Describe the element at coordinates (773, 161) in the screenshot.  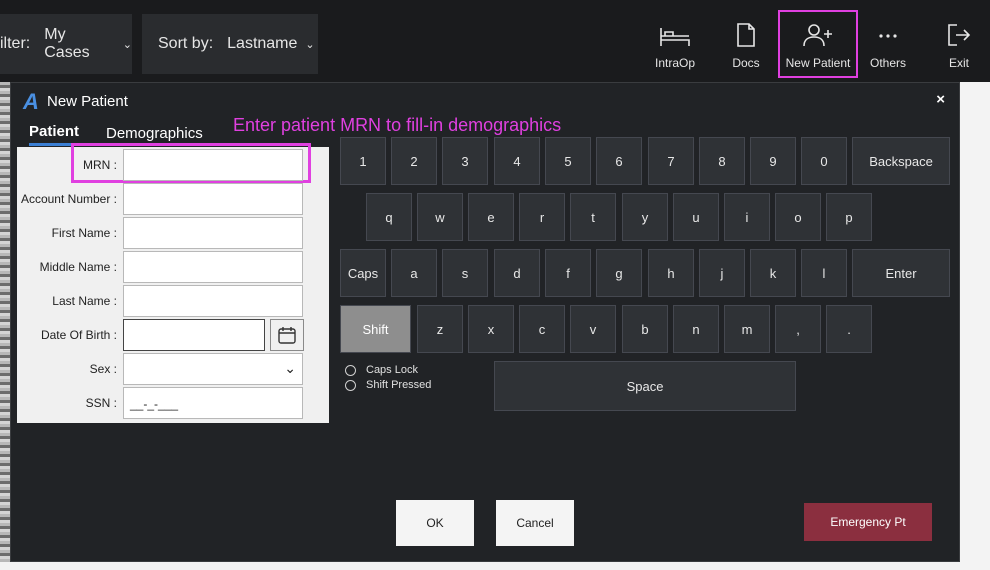
I see `key-9: 9` at that location.